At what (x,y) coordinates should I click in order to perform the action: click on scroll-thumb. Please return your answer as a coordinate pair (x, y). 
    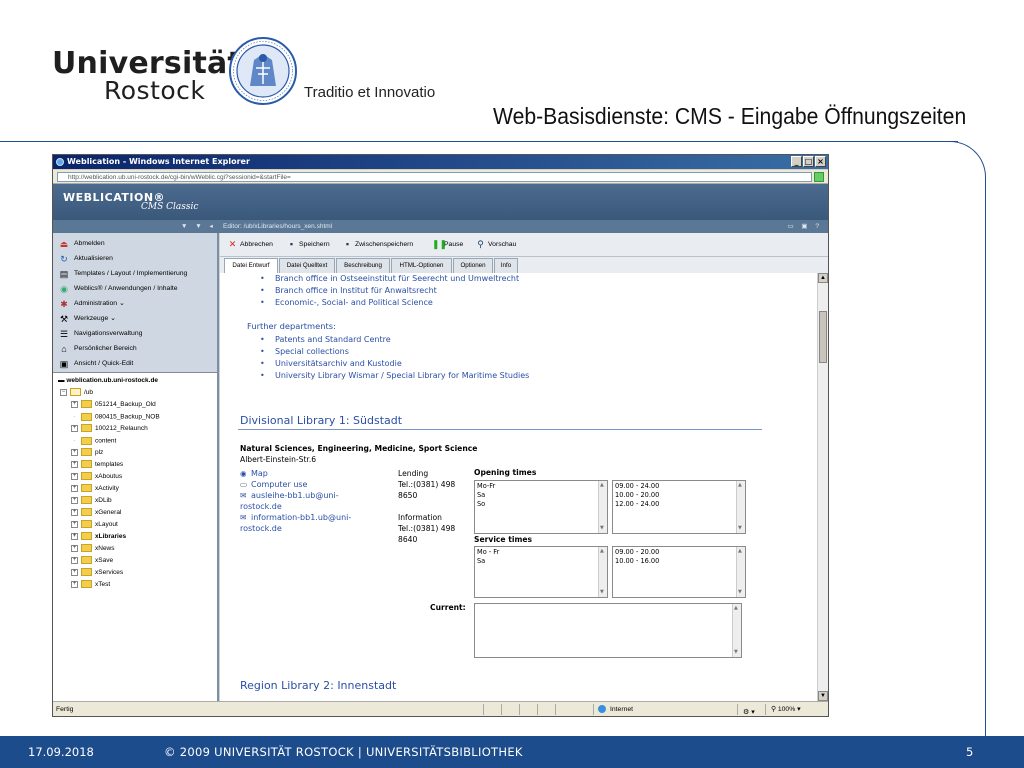
    Looking at the image, I should click on (823, 337).